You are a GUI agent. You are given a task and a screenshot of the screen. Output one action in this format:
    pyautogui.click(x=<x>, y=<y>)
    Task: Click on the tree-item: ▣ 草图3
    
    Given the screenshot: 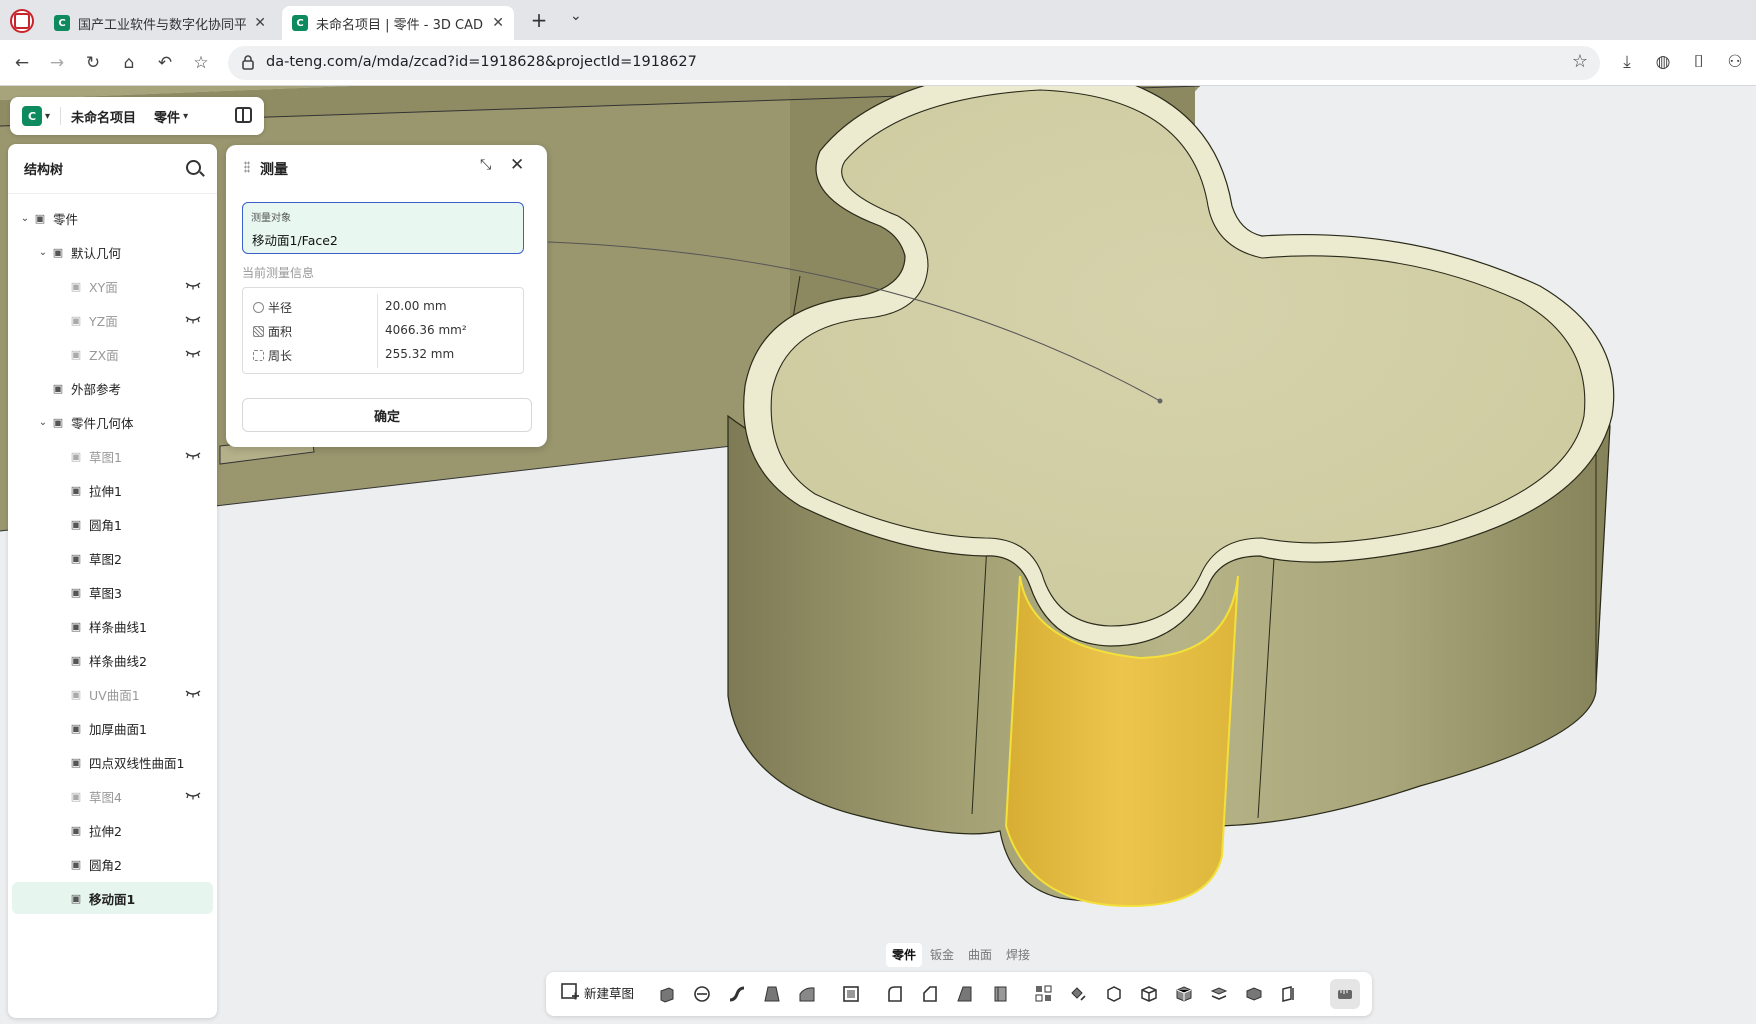 What is the action you would take?
    pyautogui.click(x=112, y=592)
    